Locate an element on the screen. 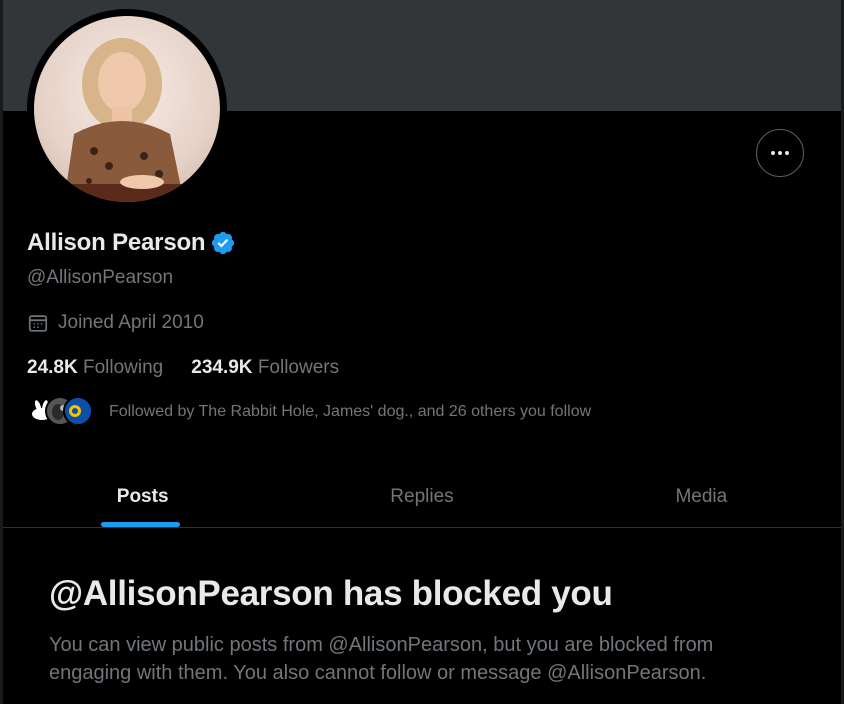 The image size is (844, 704). profile-tabs: Posts Replies Media is located at coordinates (422, 496).